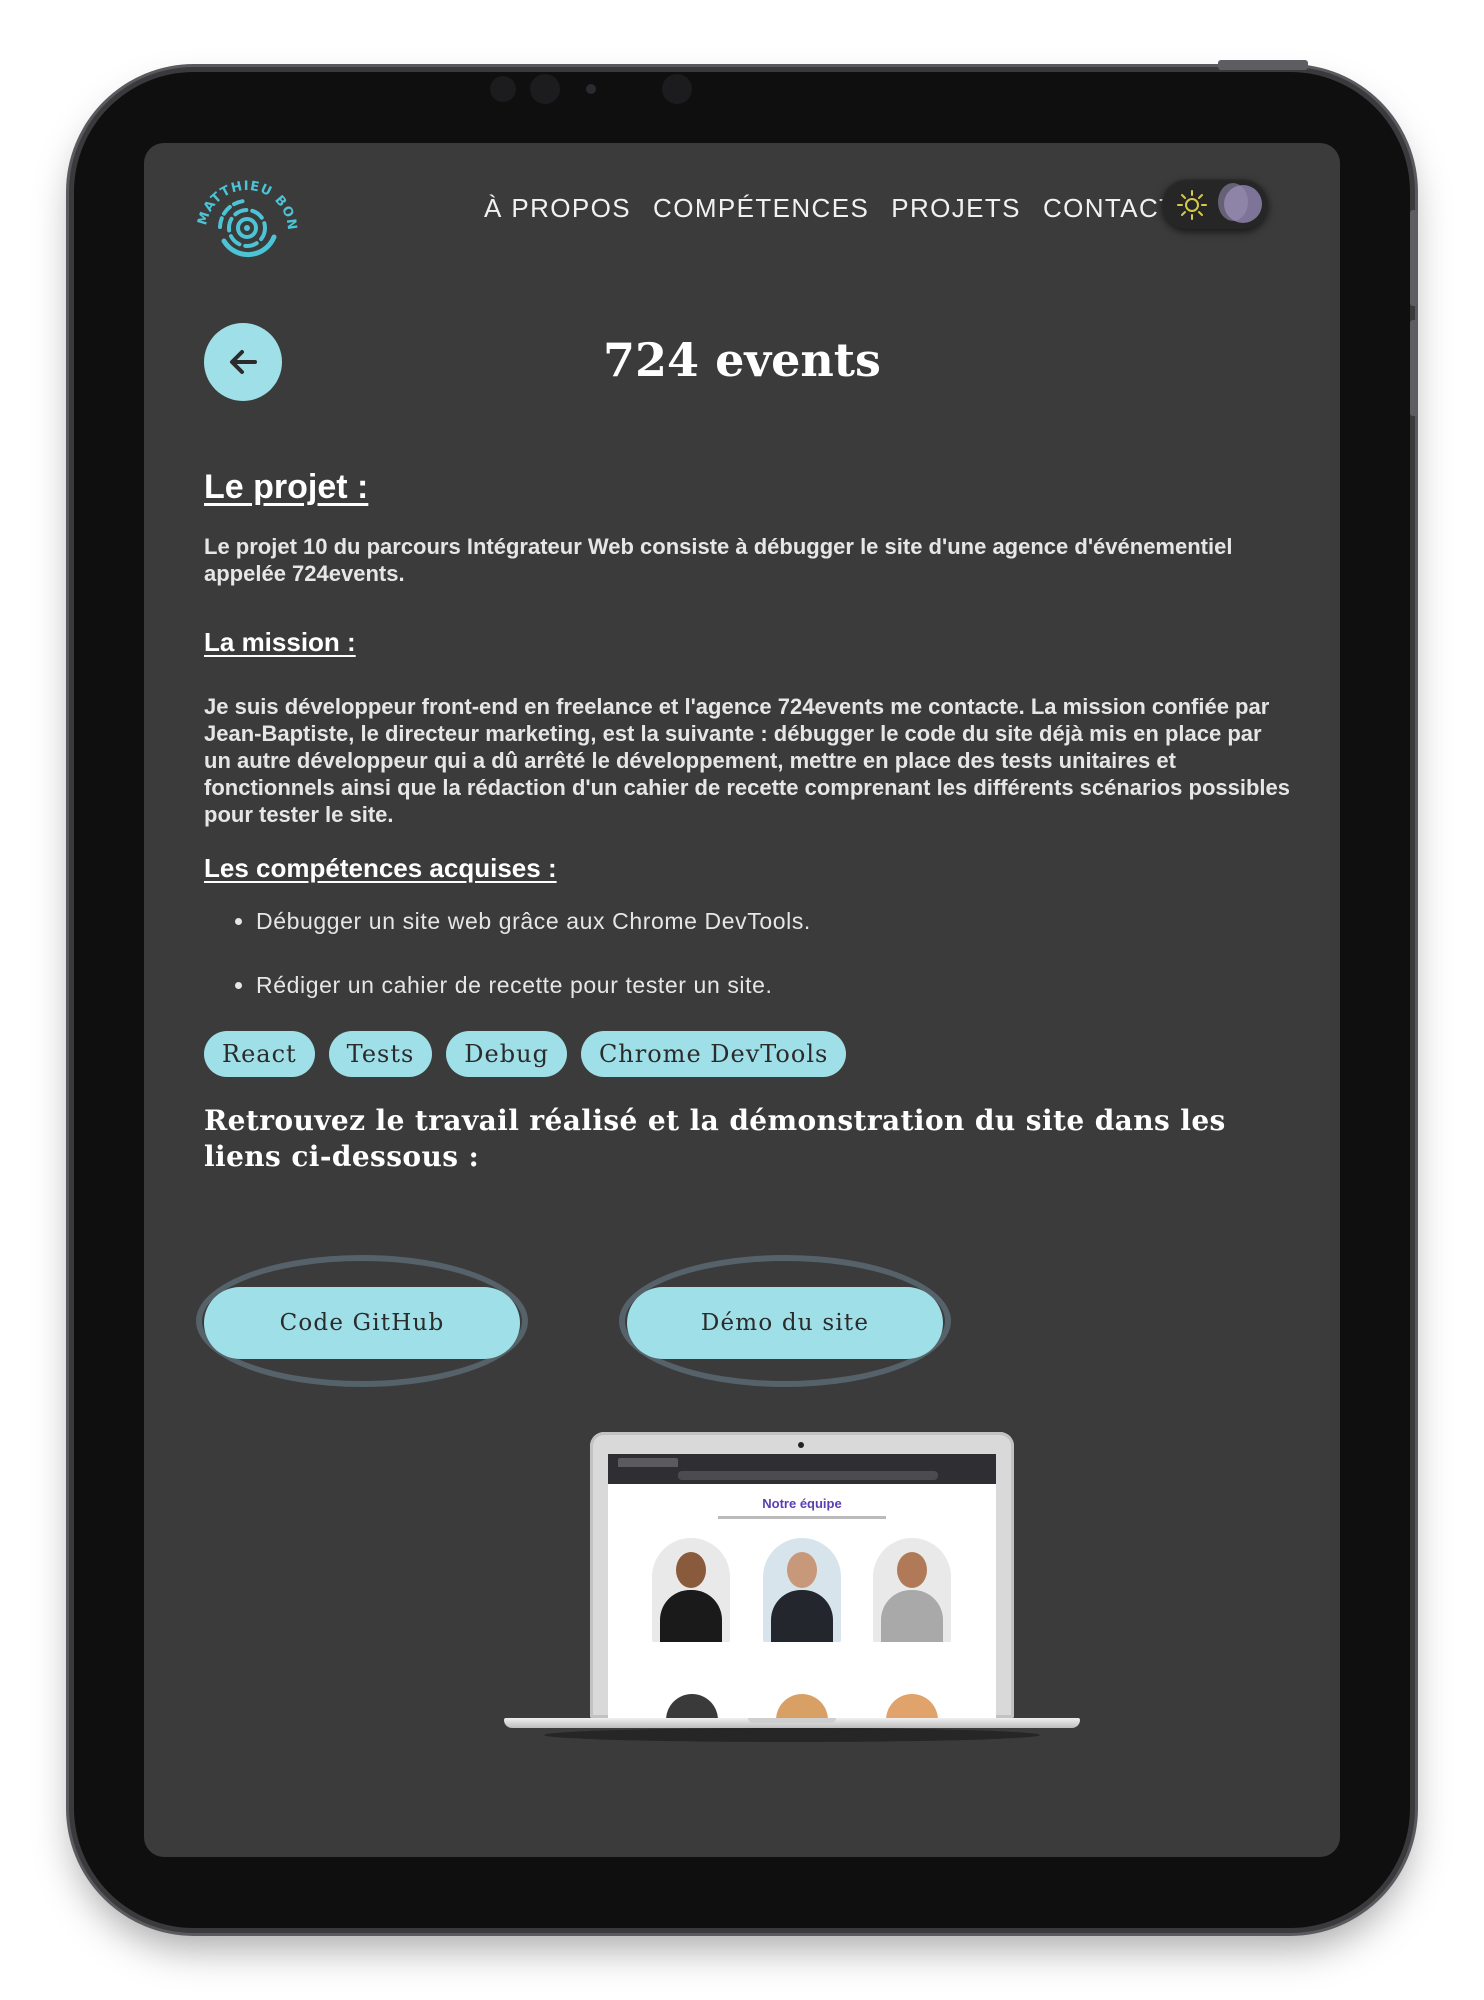  What do you see at coordinates (545, 89) in the screenshot?
I see `front-camera` at bounding box center [545, 89].